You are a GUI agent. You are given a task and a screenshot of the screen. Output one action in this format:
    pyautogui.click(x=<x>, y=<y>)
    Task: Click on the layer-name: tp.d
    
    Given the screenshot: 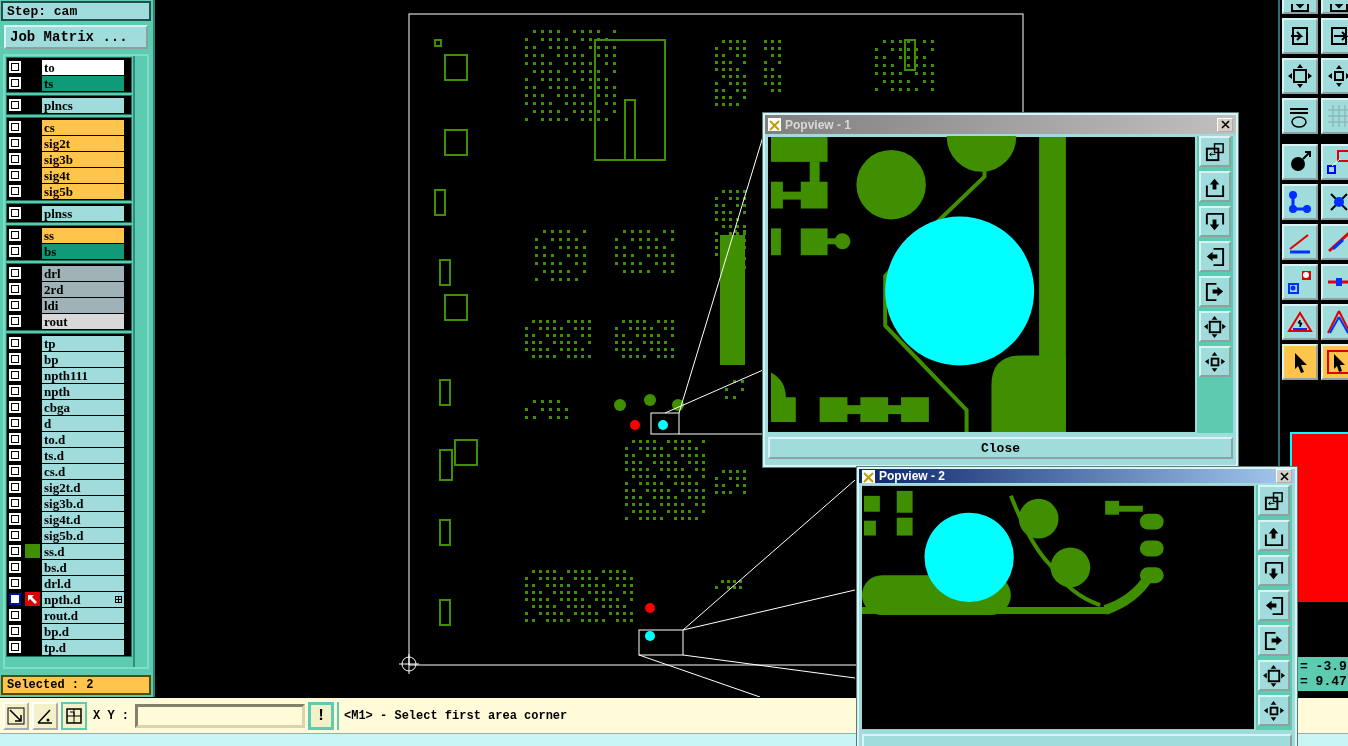 What is the action you would take?
    pyautogui.click(x=83, y=647)
    